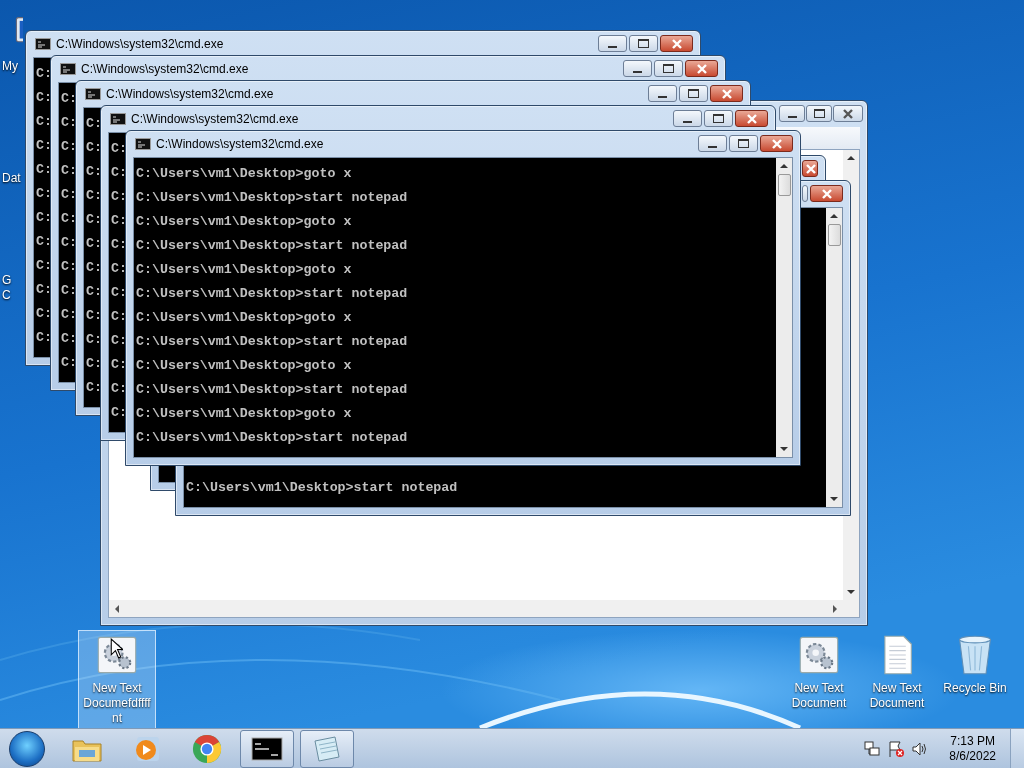  I want to click on flag-icon, so click(896, 748).